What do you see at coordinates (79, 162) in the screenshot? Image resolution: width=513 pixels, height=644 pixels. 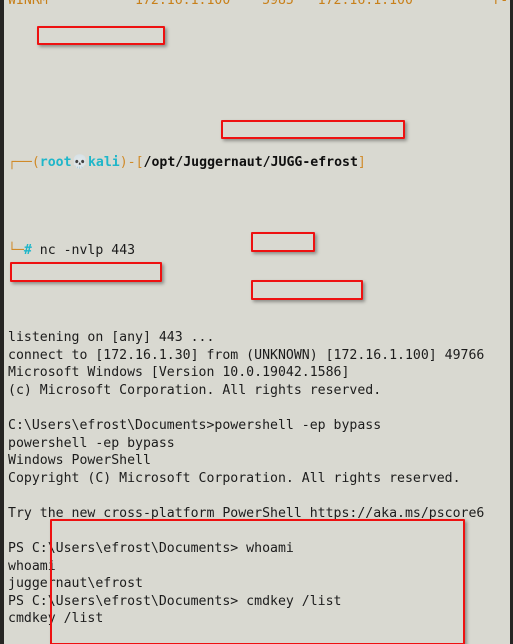 I see `skull-icon: 💀` at bounding box center [79, 162].